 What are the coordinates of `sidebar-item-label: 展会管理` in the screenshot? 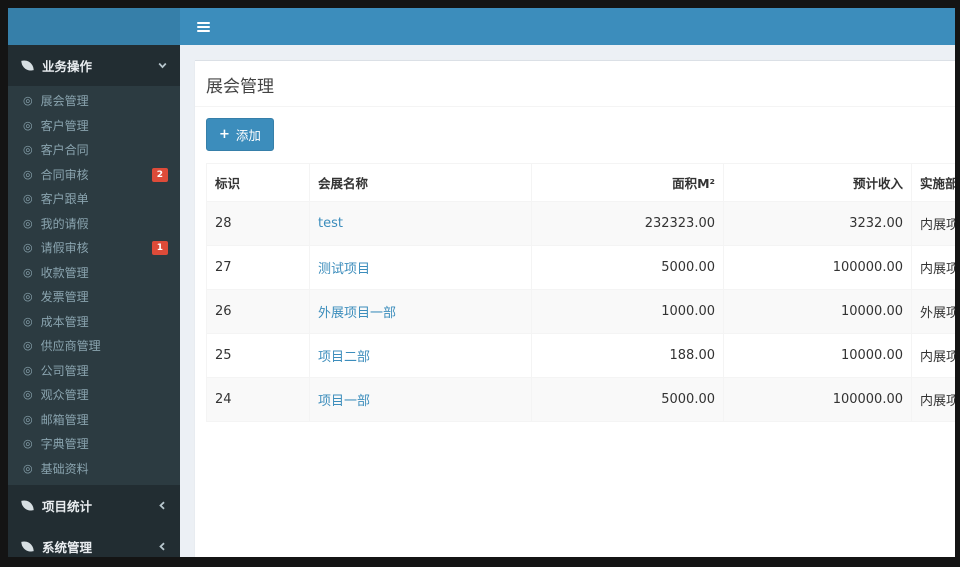 It's located at (64, 101).